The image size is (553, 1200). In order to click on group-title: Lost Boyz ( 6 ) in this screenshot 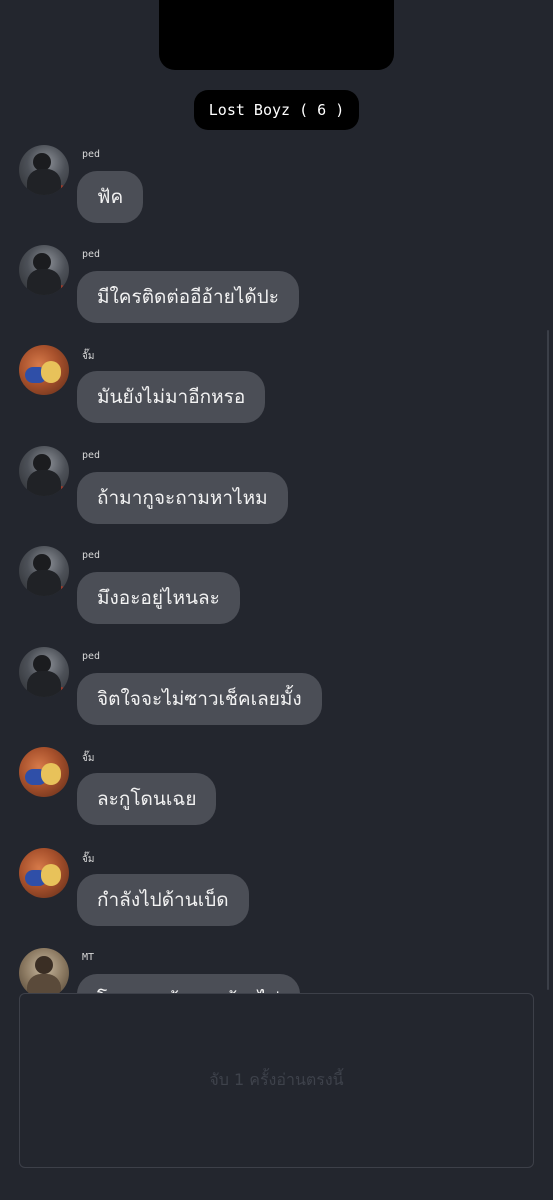, I will do `click(276, 110)`.